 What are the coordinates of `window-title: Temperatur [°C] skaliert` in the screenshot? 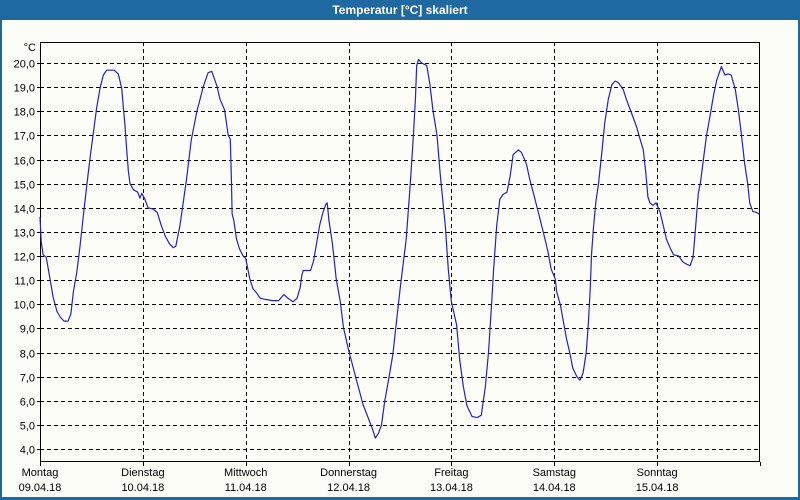 It's located at (400, 10).